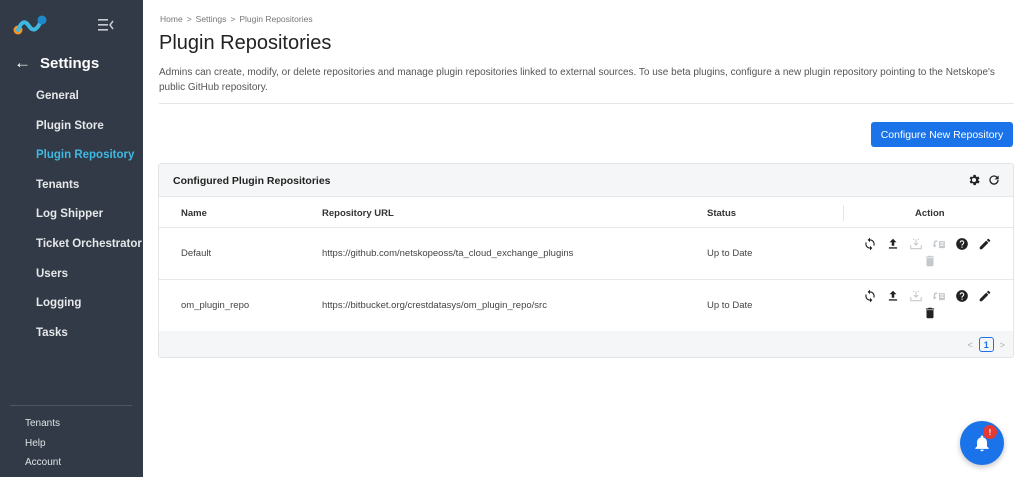  Describe the element at coordinates (71, 304) in the screenshot. I see `sidebar-item-logging: Logging` at that location.